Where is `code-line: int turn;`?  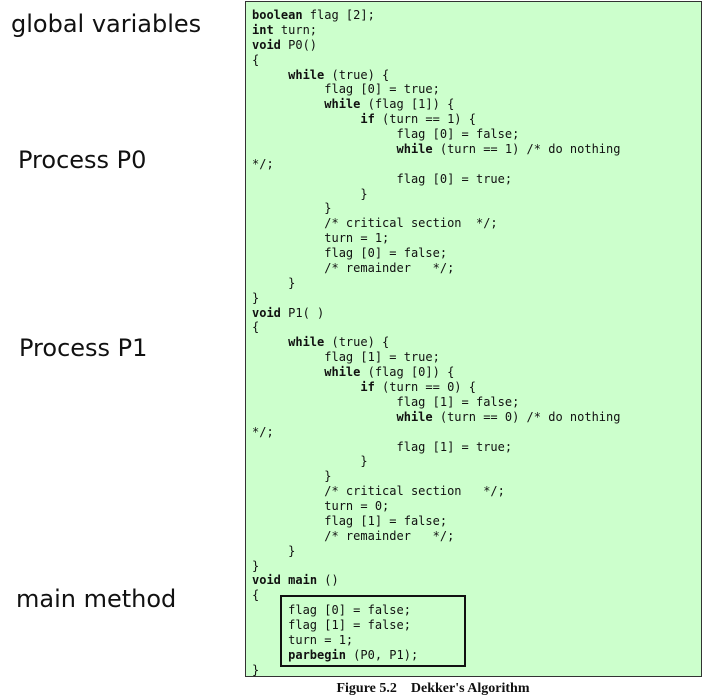 code-line: int turn; is located at coordinates (284, 30).